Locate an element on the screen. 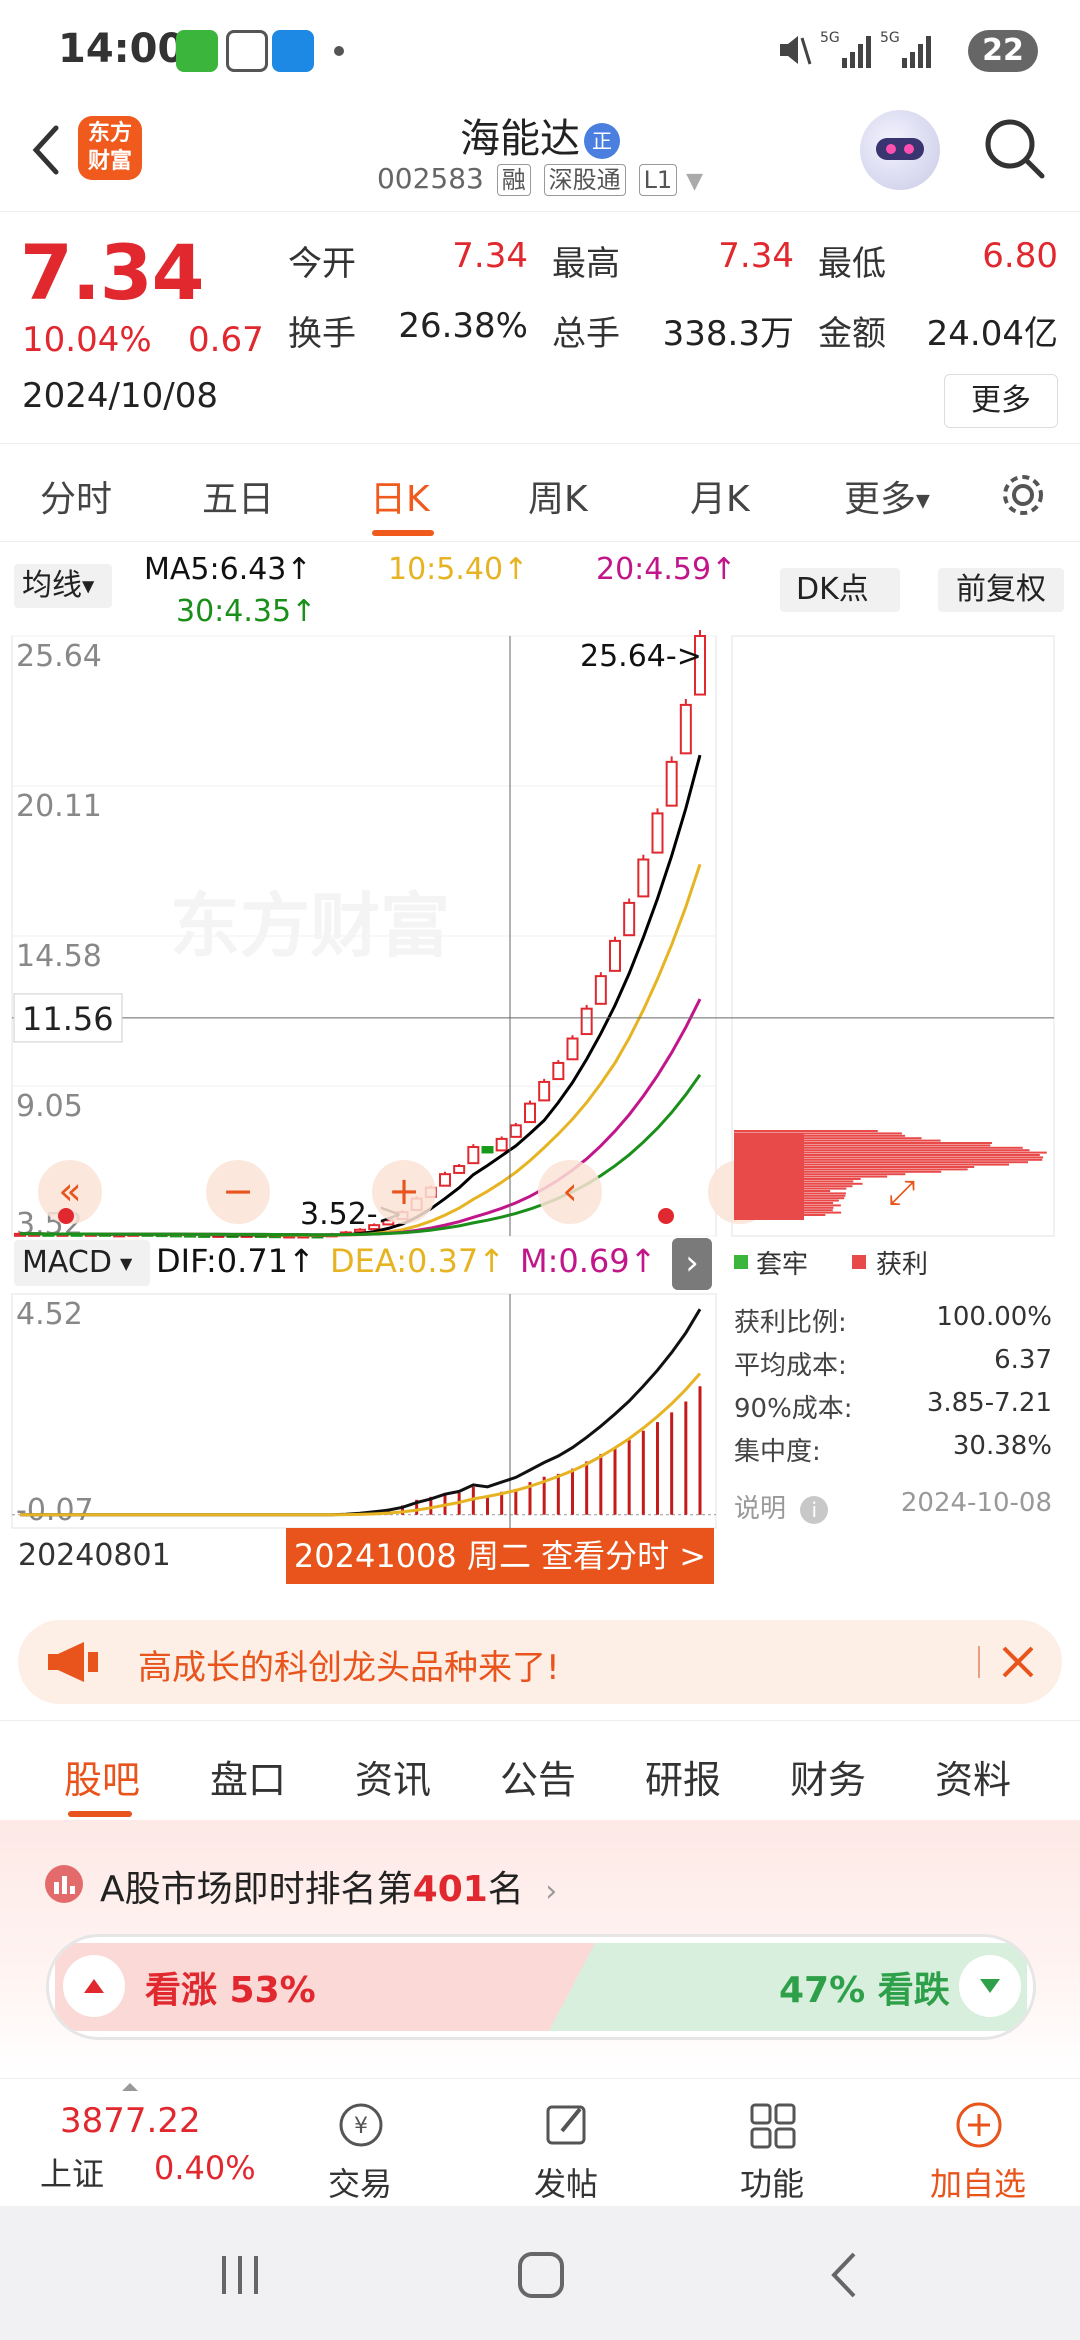 This screenshot has height=2340, width=1080. plus-icon: + is located at coordinates (404, 1192).